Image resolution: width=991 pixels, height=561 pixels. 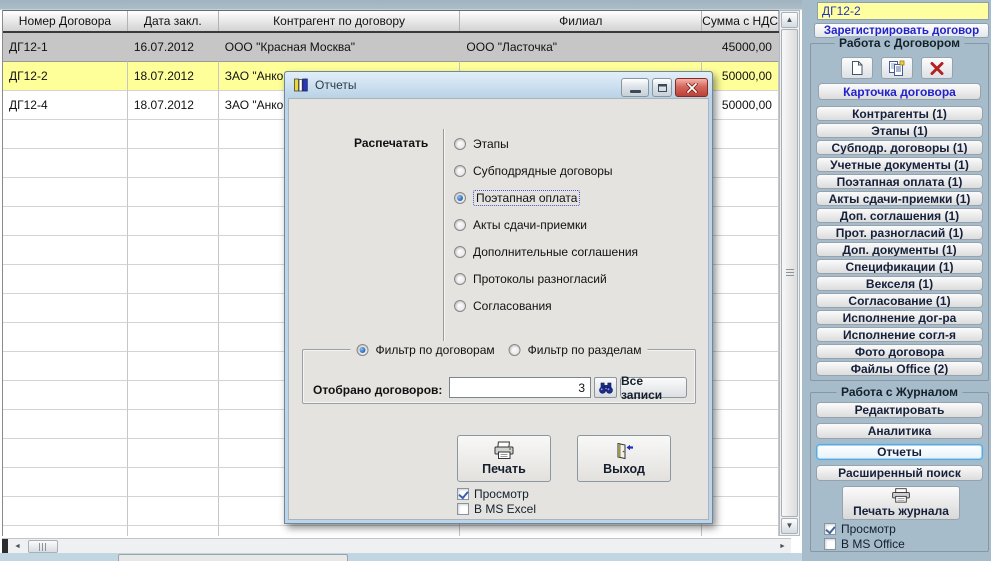 What do you see at coordinates (546, 198) in the screenshot?
I see `report-option: Поэтапная оплата` at bounding box center [546, 198].